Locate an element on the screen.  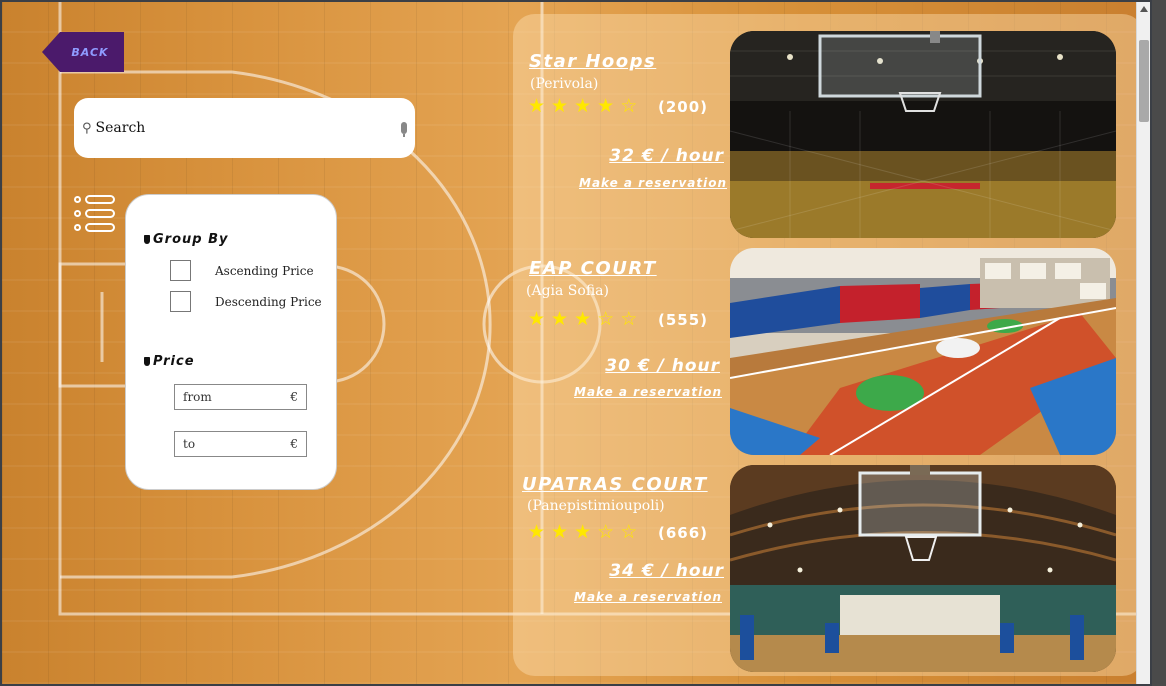
price-heading: Price is located at coordinates (169, 361).